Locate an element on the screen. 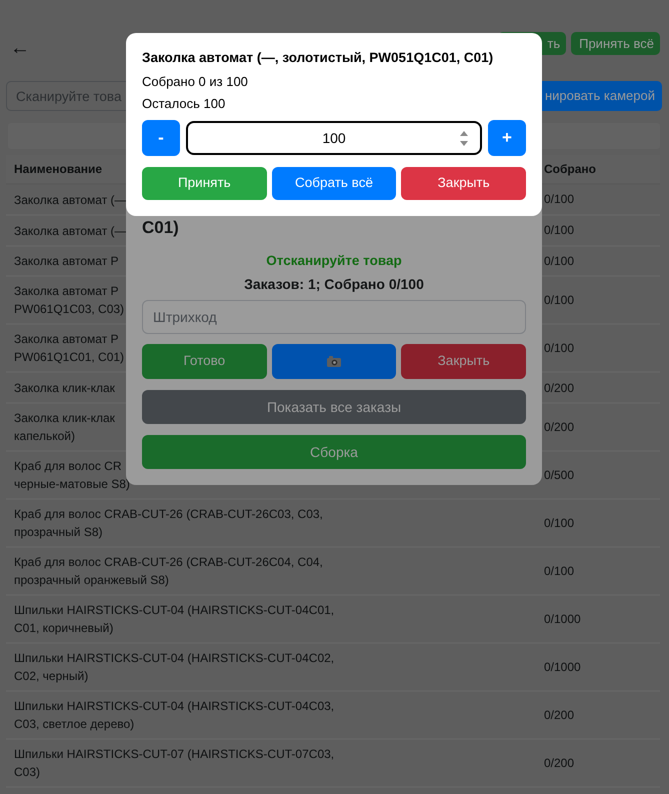  barcode-field: Штрихкод is located at coordinates (334, 317).